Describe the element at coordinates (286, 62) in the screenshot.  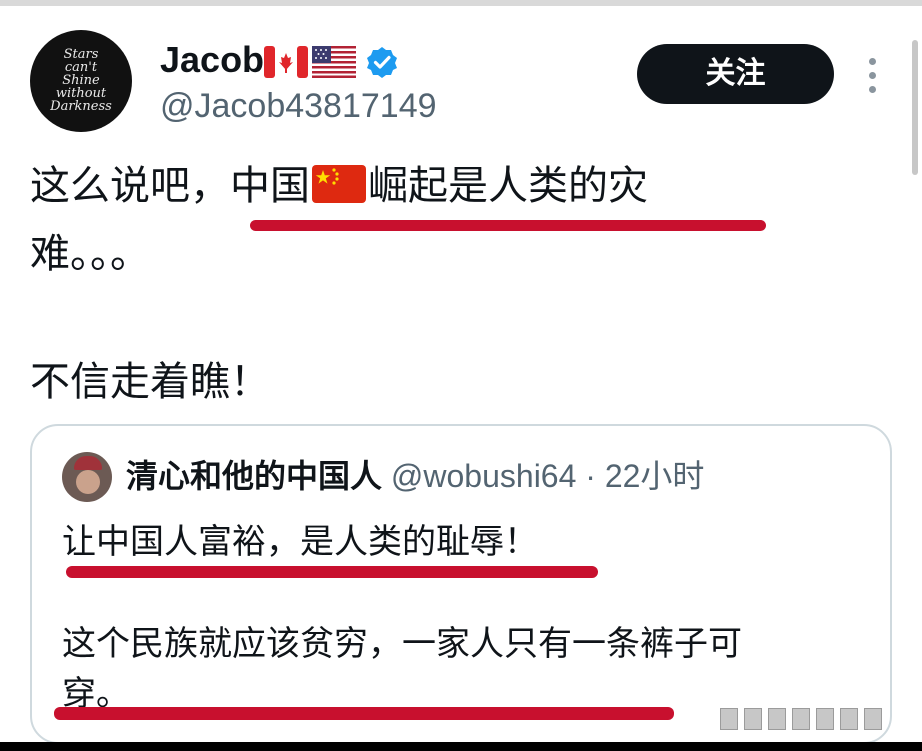
I see `canada-flag-icon` at that location.